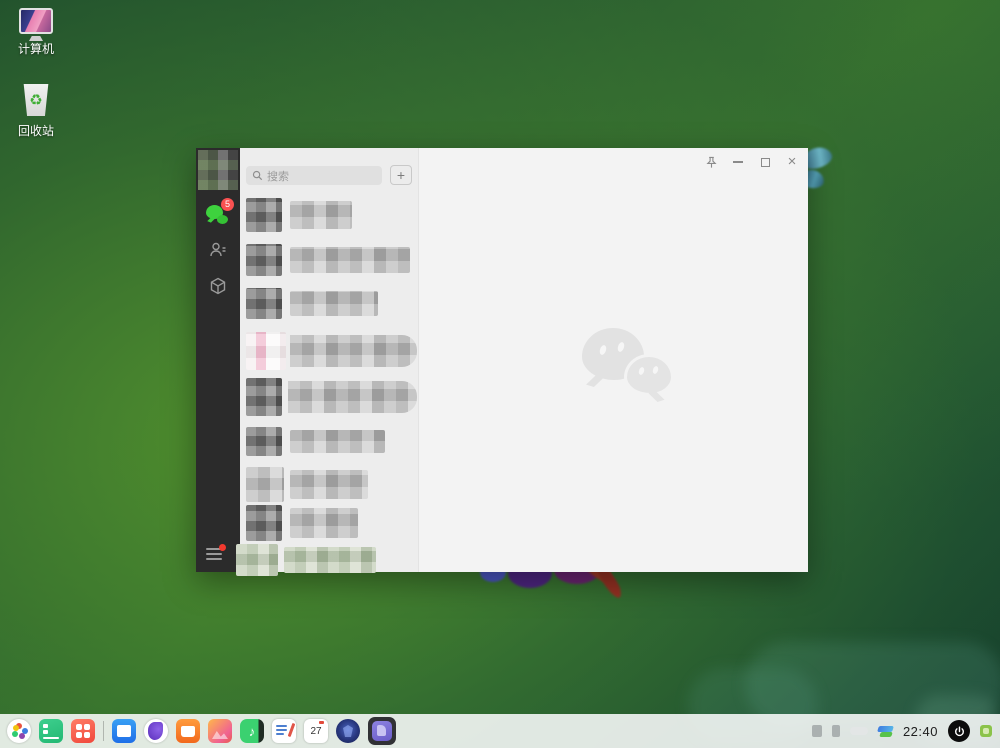 This screenshot has width=1000, height=748. Describe the element at coordinates (19, 731) in the screenshot. I see `launcher-icon` at that location.